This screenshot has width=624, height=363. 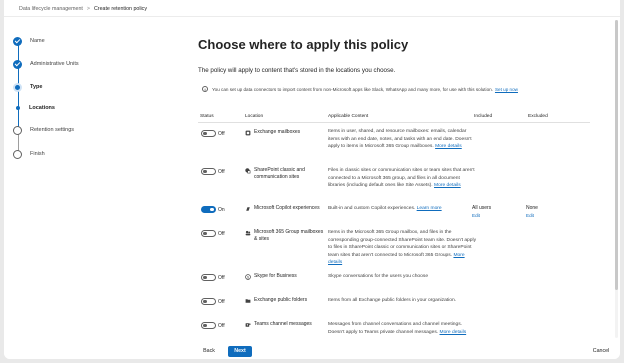 I want to click on table-header-divider, so click(x=394, y=122).